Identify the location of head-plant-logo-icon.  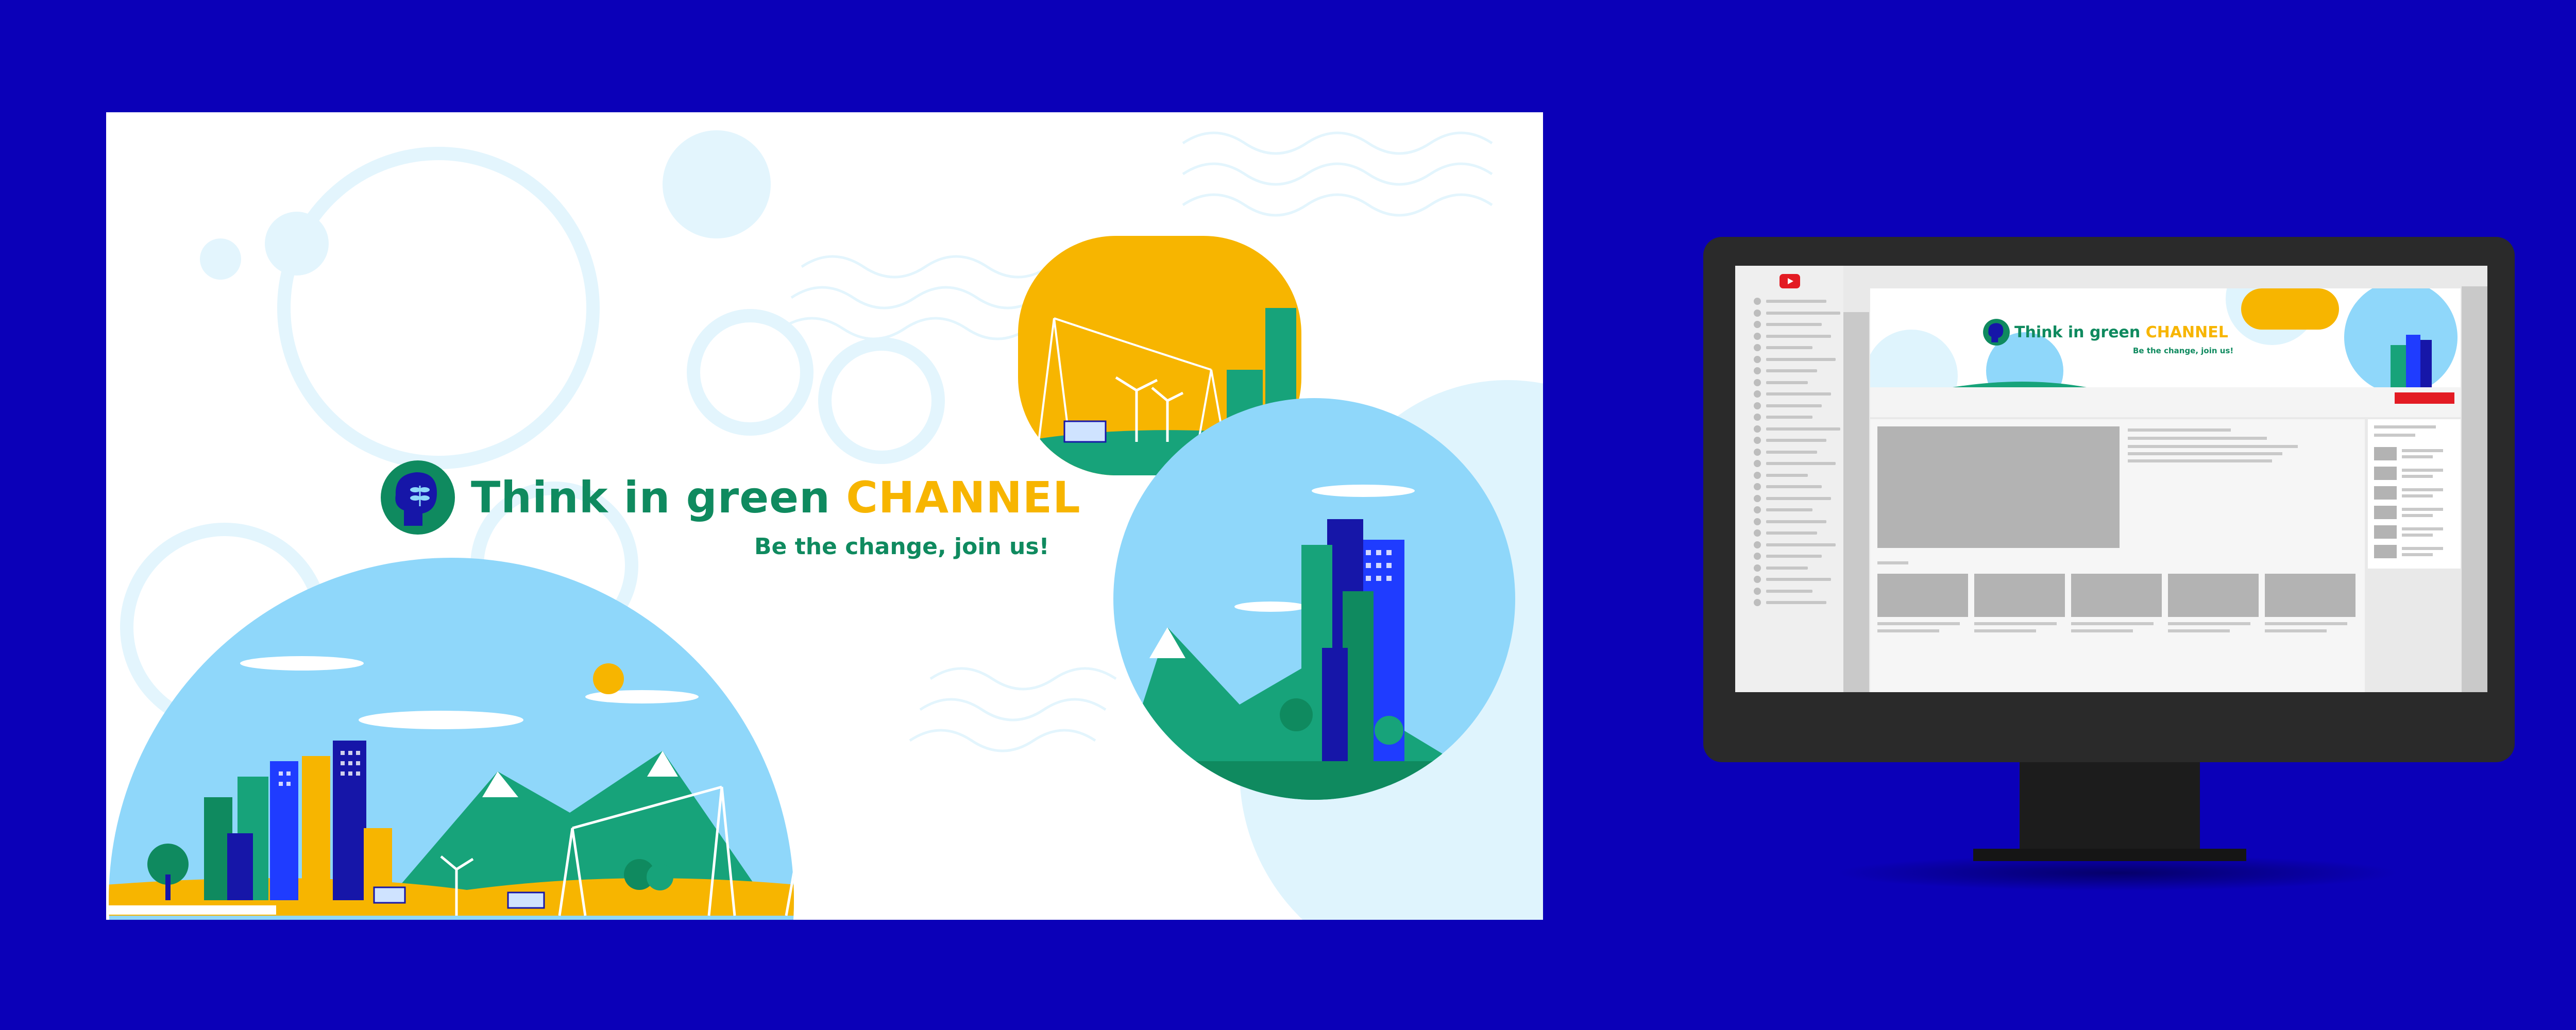
(418, 497).